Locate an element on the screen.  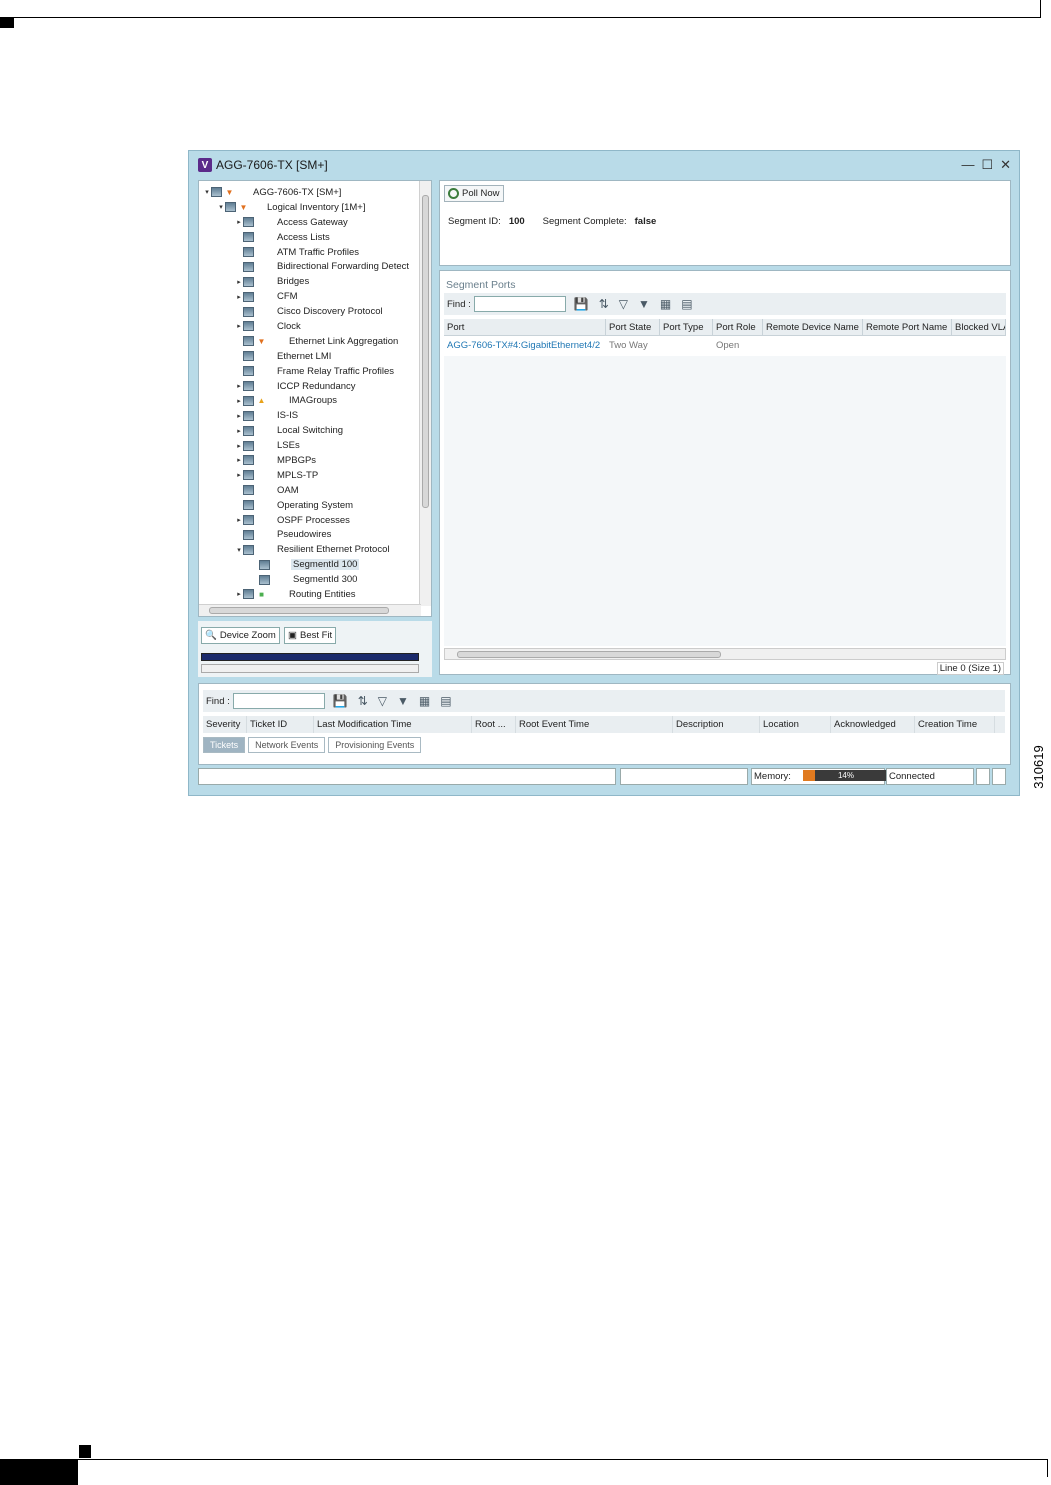
tree-item: ATM Traffic Profiles is located at coordinates (309, 252).